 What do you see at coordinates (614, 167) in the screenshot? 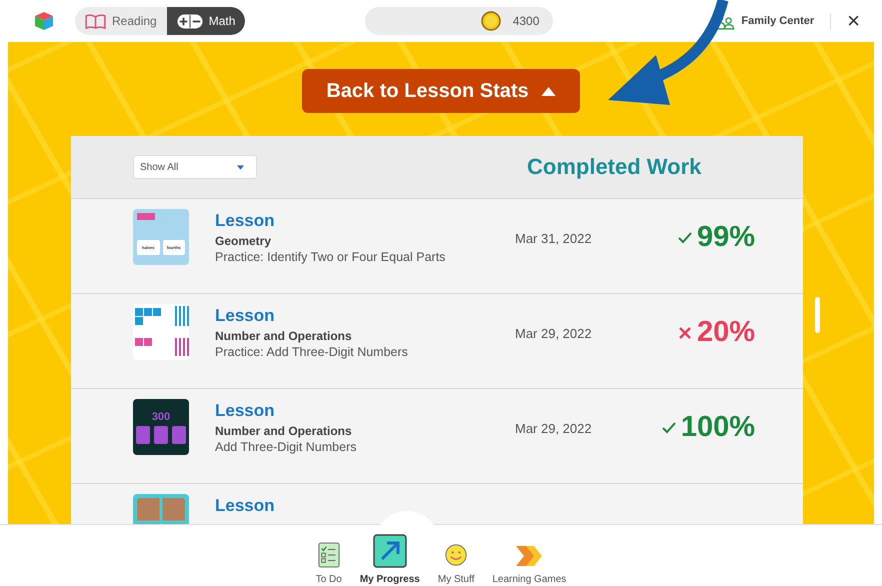
I see `panel-title: Completed Work` at bounding box center [614, 167].